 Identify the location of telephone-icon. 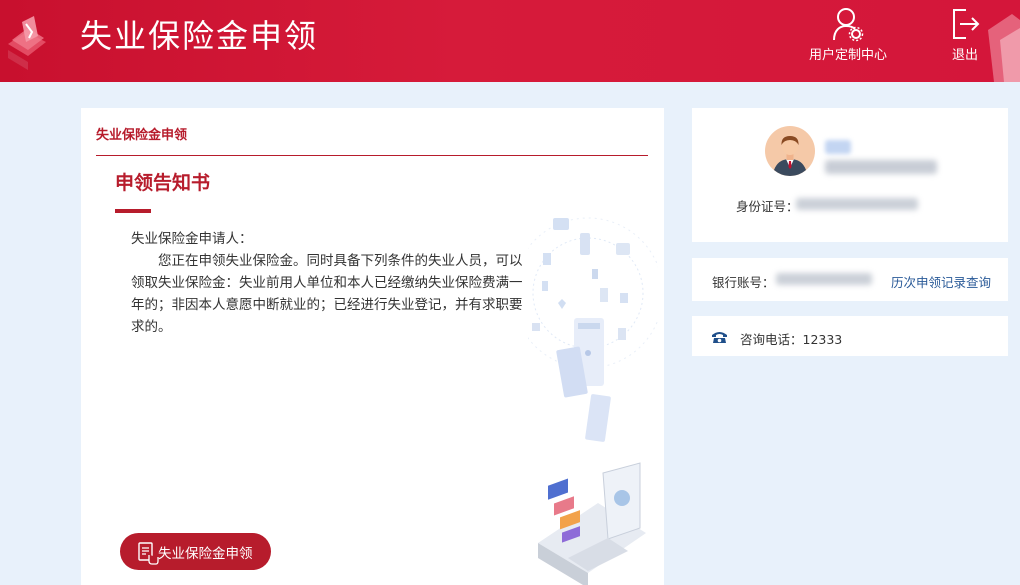
(719, 337).